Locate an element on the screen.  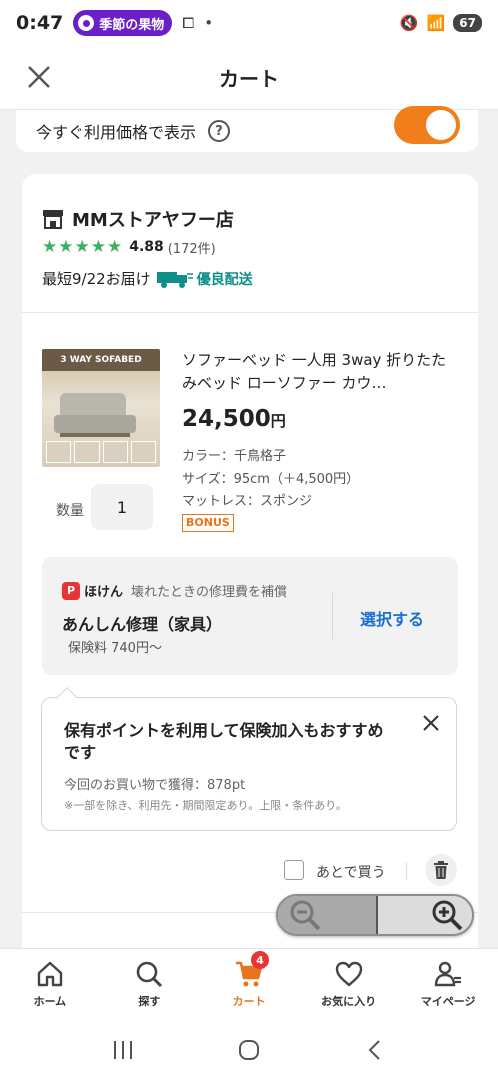
home-icon is located at coordinates (49, 974).